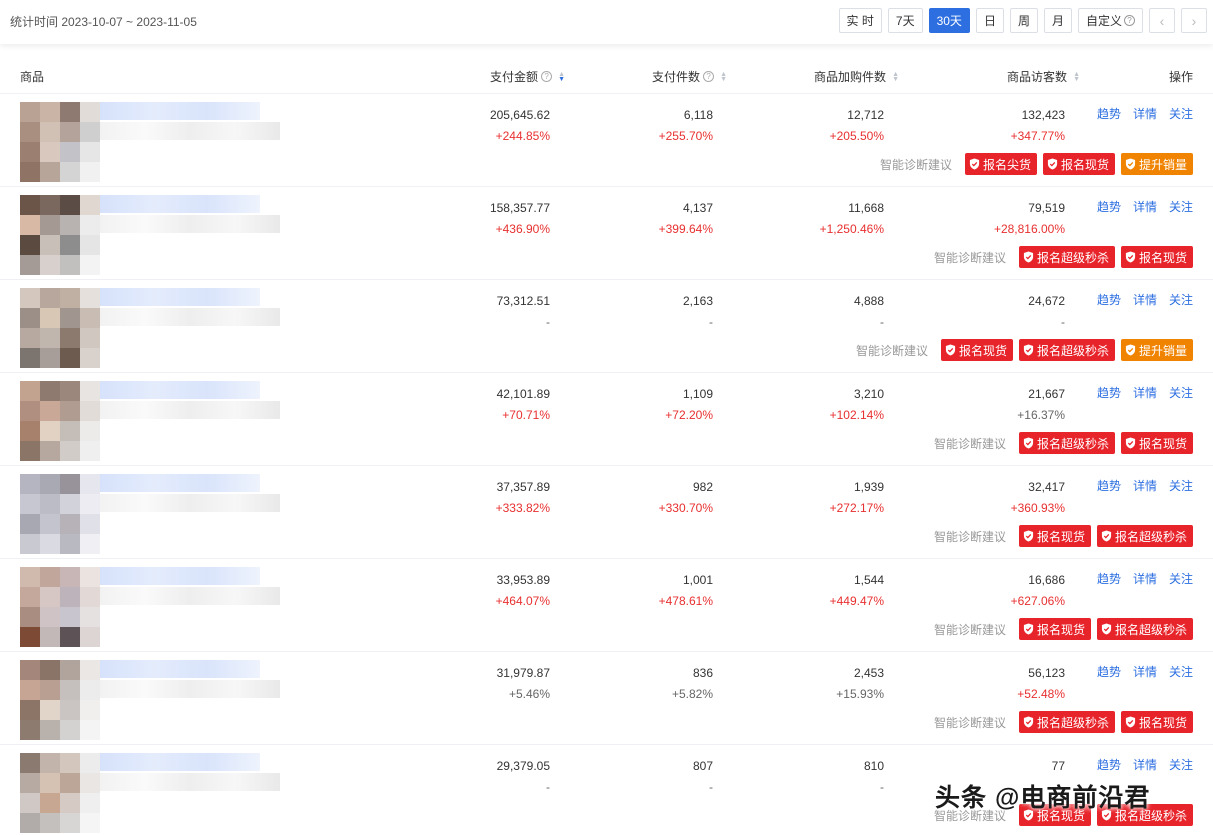 The image size is (1213, 835). Describe the element at coordinates (1162, 20) in the screenshot. I see `prev-period-button: ‹` at that location.